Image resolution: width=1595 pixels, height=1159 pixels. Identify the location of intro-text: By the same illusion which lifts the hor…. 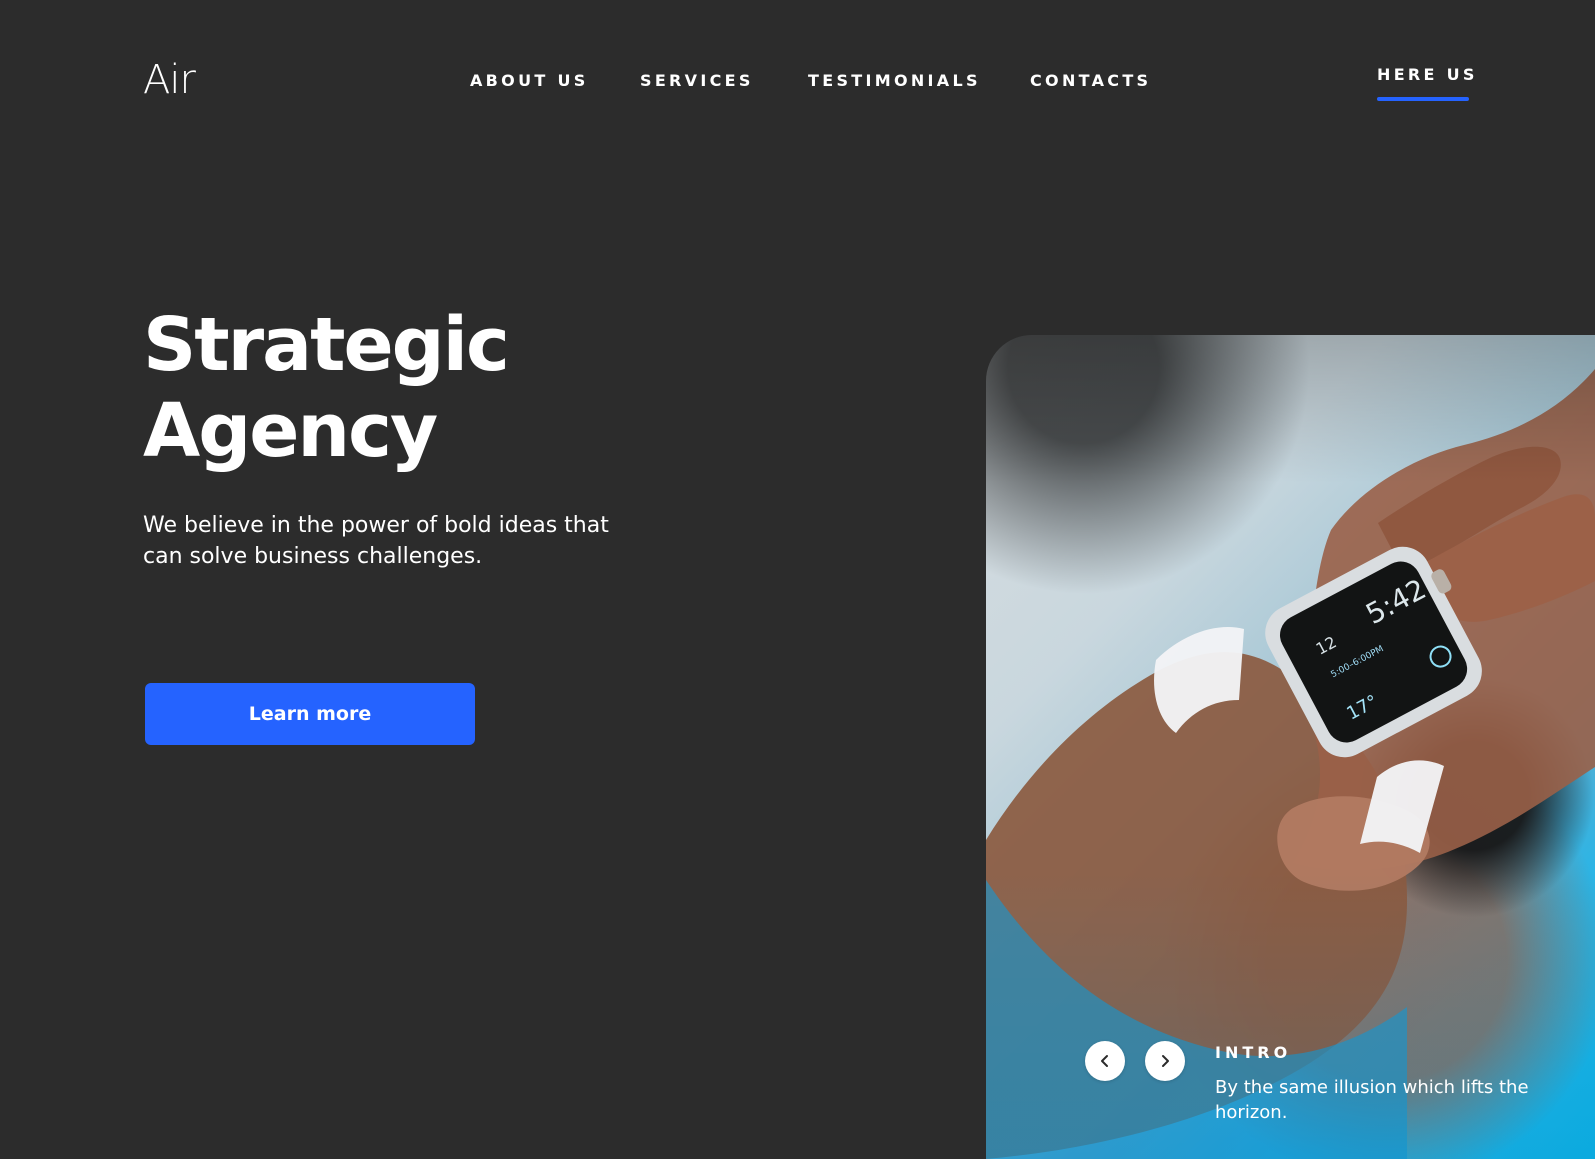
(1372, 1100).